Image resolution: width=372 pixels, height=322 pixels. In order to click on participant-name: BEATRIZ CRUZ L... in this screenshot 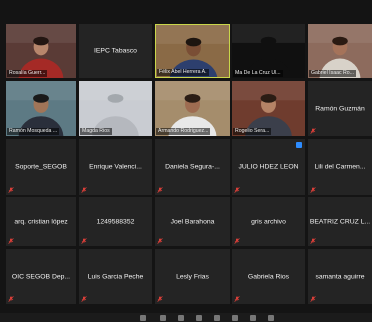, I will do `click(340, 221)`.